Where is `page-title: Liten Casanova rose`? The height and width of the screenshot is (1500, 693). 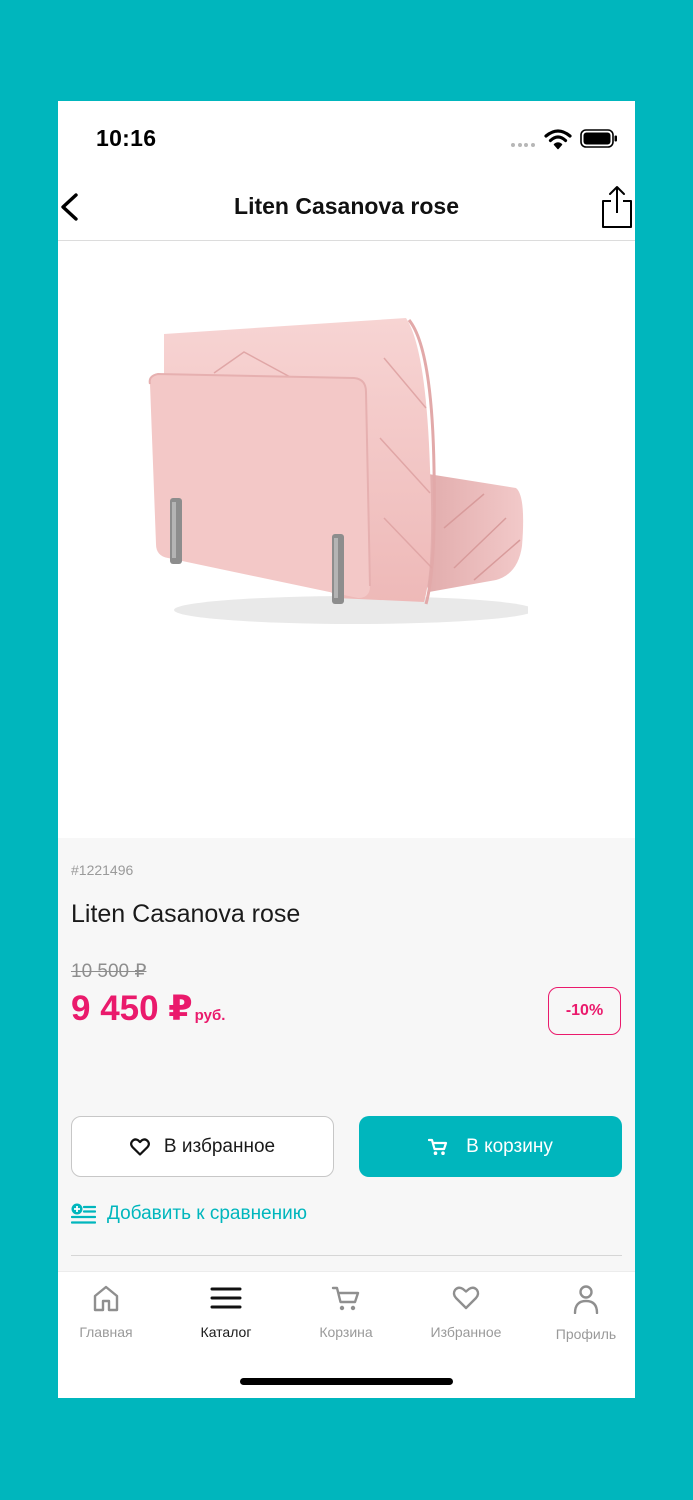 page-title: Liten Casanova rose is located at coordinates (346, 206).